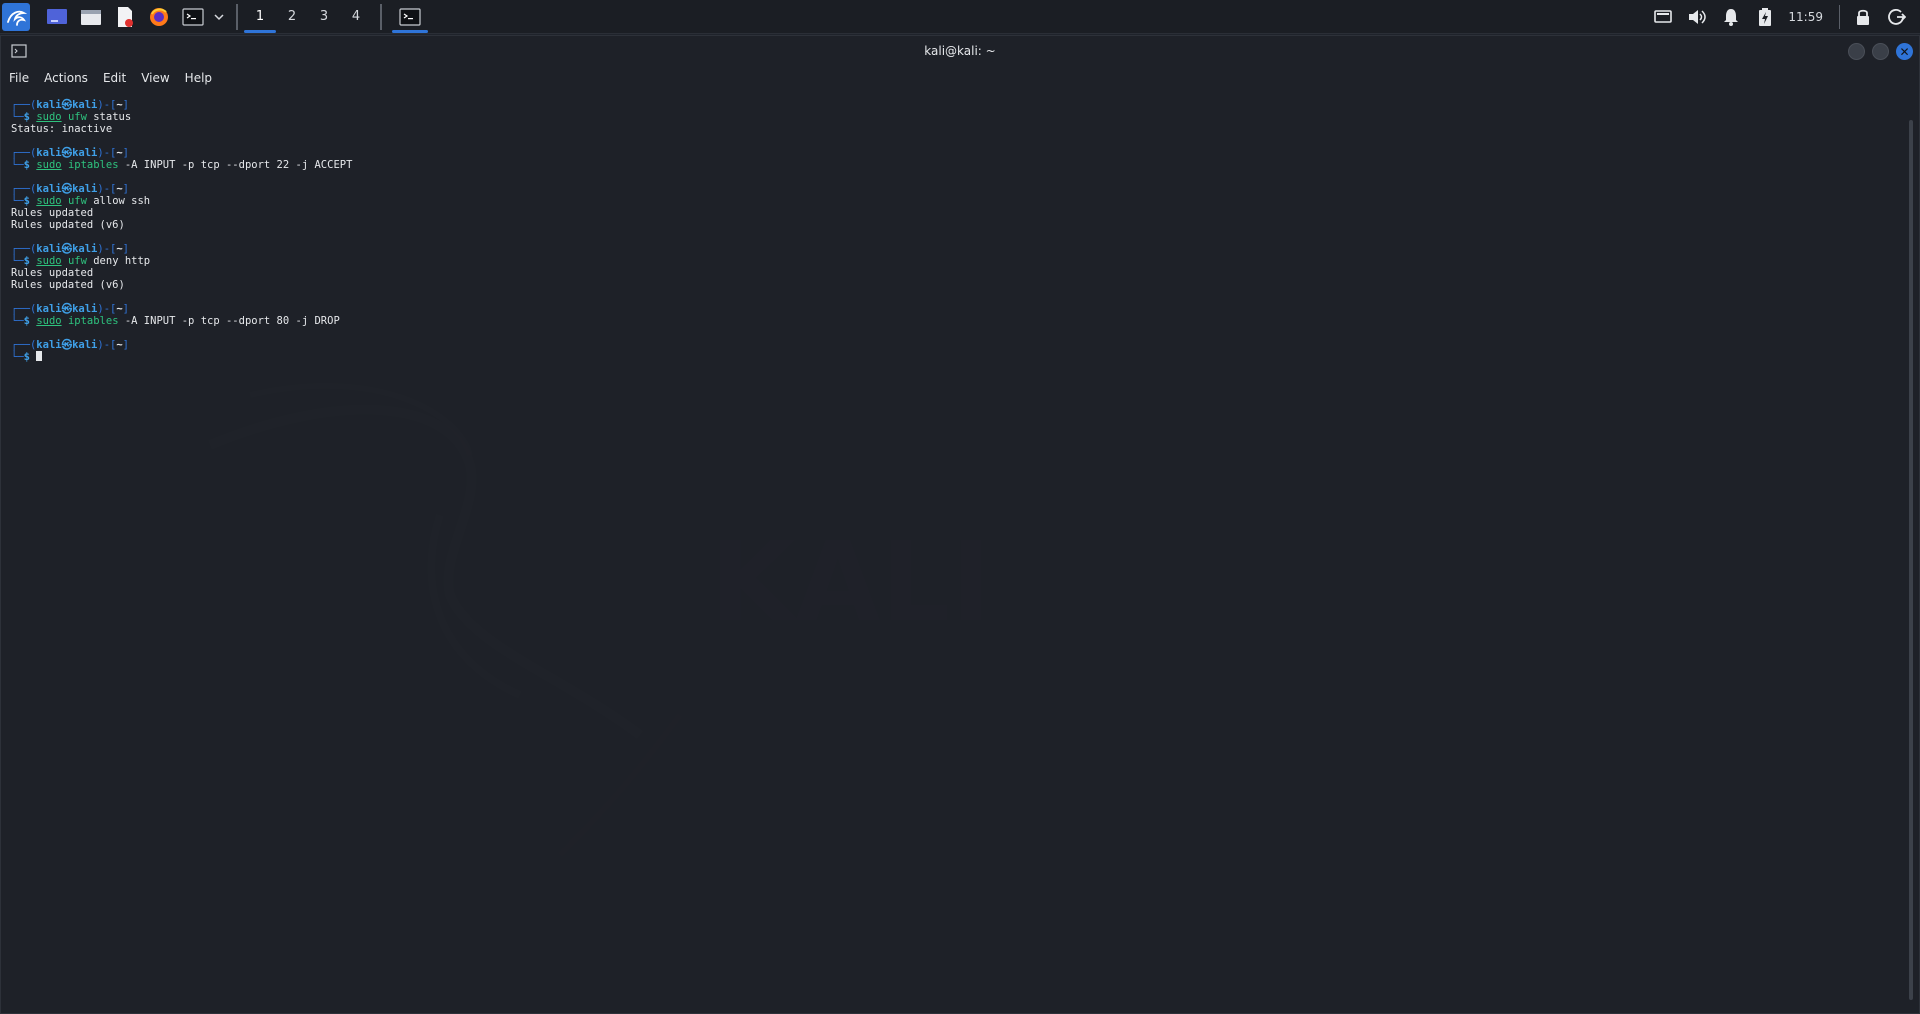 This screenshot has height=1014, width=1920. Describe the element at coordinates (77, 261) in the screenshot. I see `command-program: ufw` at that location.